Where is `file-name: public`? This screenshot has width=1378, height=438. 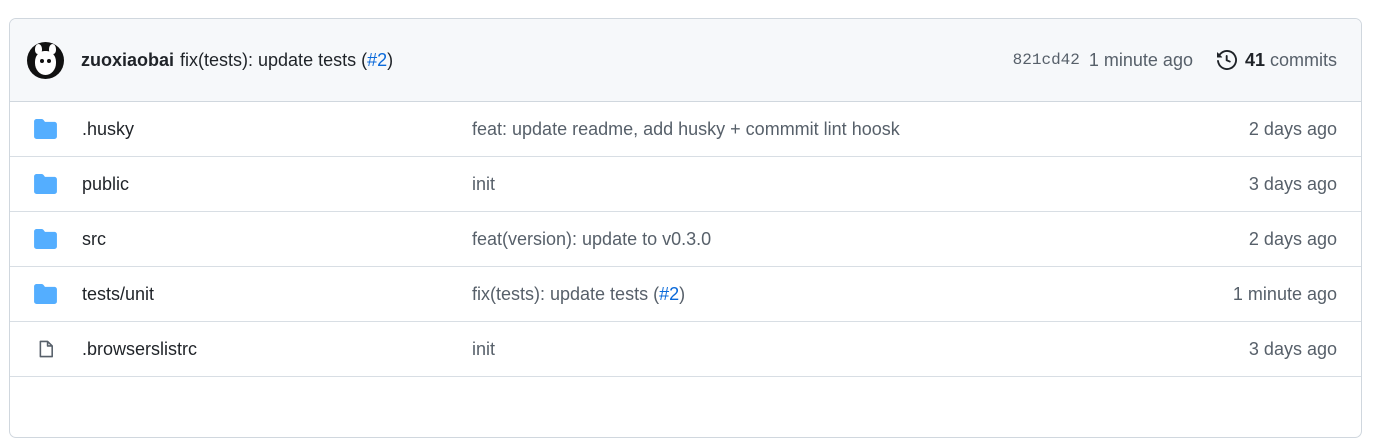 file-name: public is located at coordinates (105, 184).